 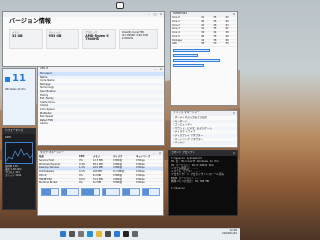 I want to click on settings-icon, so click(x=135, y=234).